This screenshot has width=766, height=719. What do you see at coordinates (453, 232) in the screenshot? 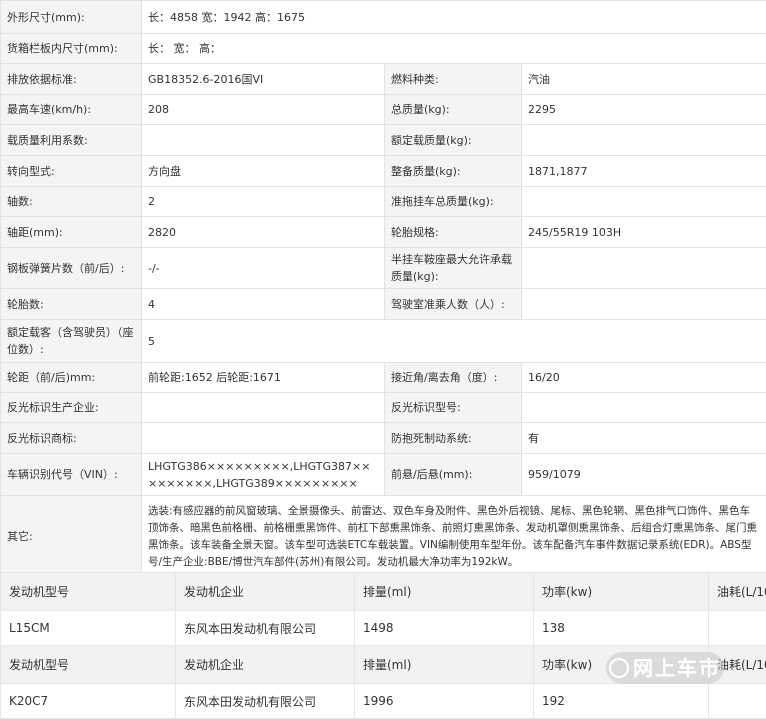
I see `spec-label: 轮胎规格:` at bounding box center [453, 232].